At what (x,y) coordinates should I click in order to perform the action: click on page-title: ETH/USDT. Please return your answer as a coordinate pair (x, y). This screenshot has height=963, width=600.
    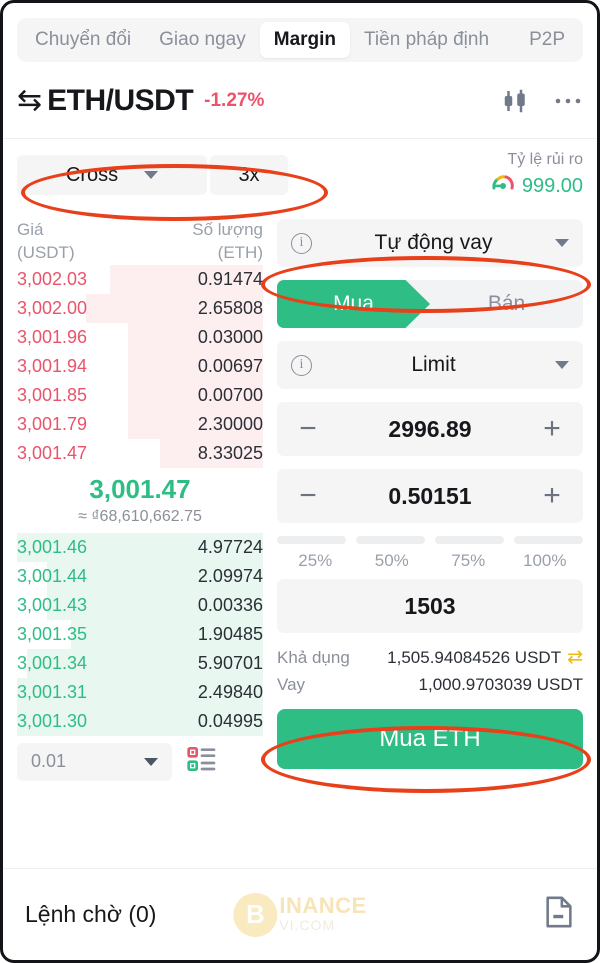
    Looking at the image, I should click on (120, 101).